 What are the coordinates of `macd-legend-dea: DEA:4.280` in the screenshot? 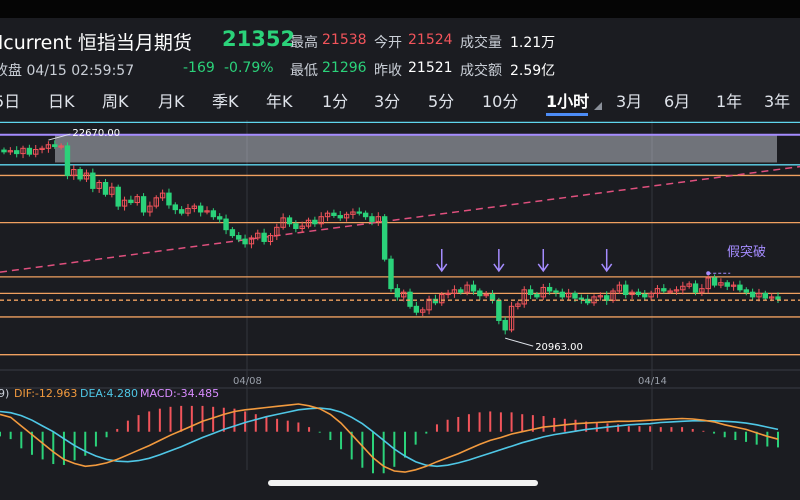 It's located at (109, 393).